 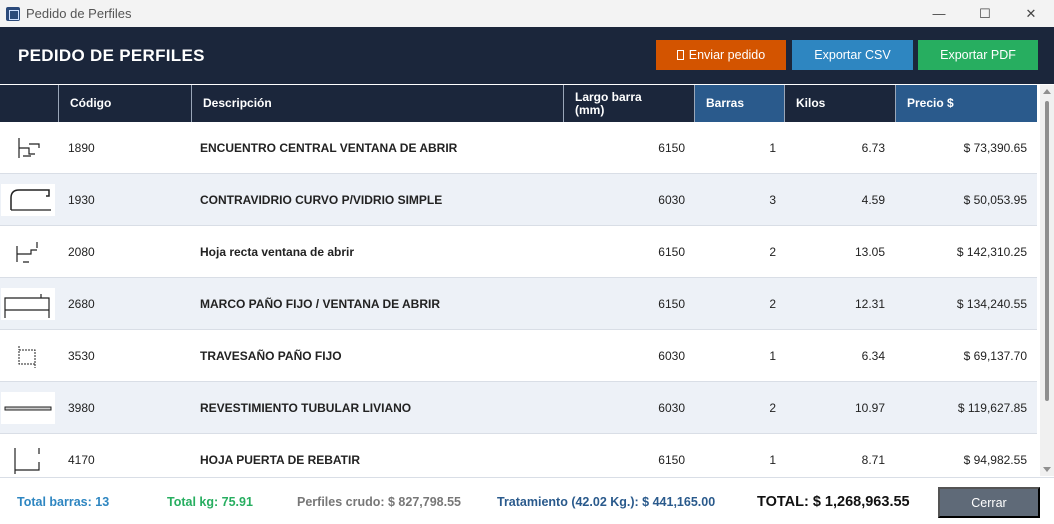 What do you see at coordinates (29, 103) in the screenshot?
I see `header-image` at bounding box center [29, 103].